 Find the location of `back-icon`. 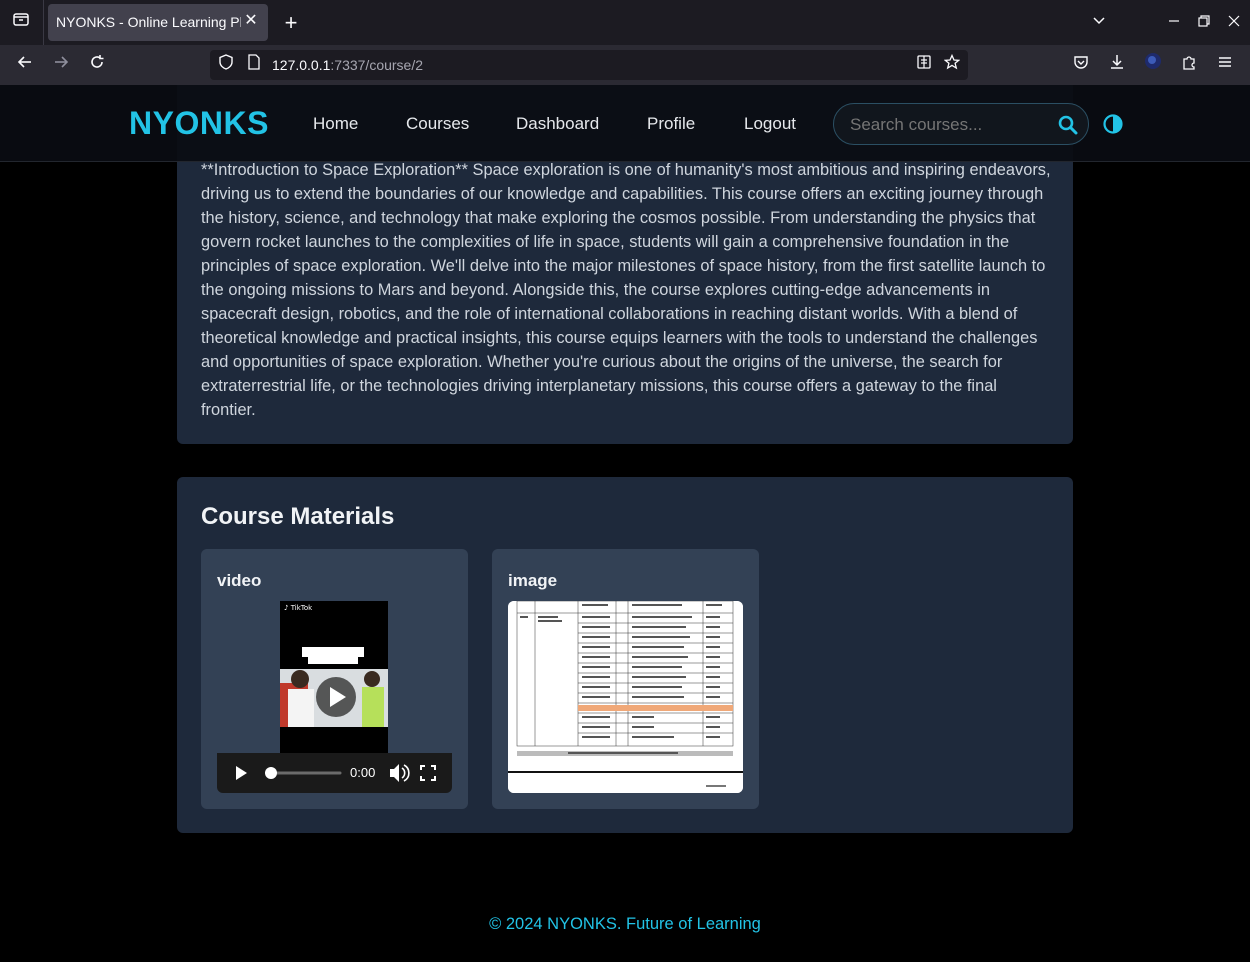

back-icon is located at coordinates (25, 65).